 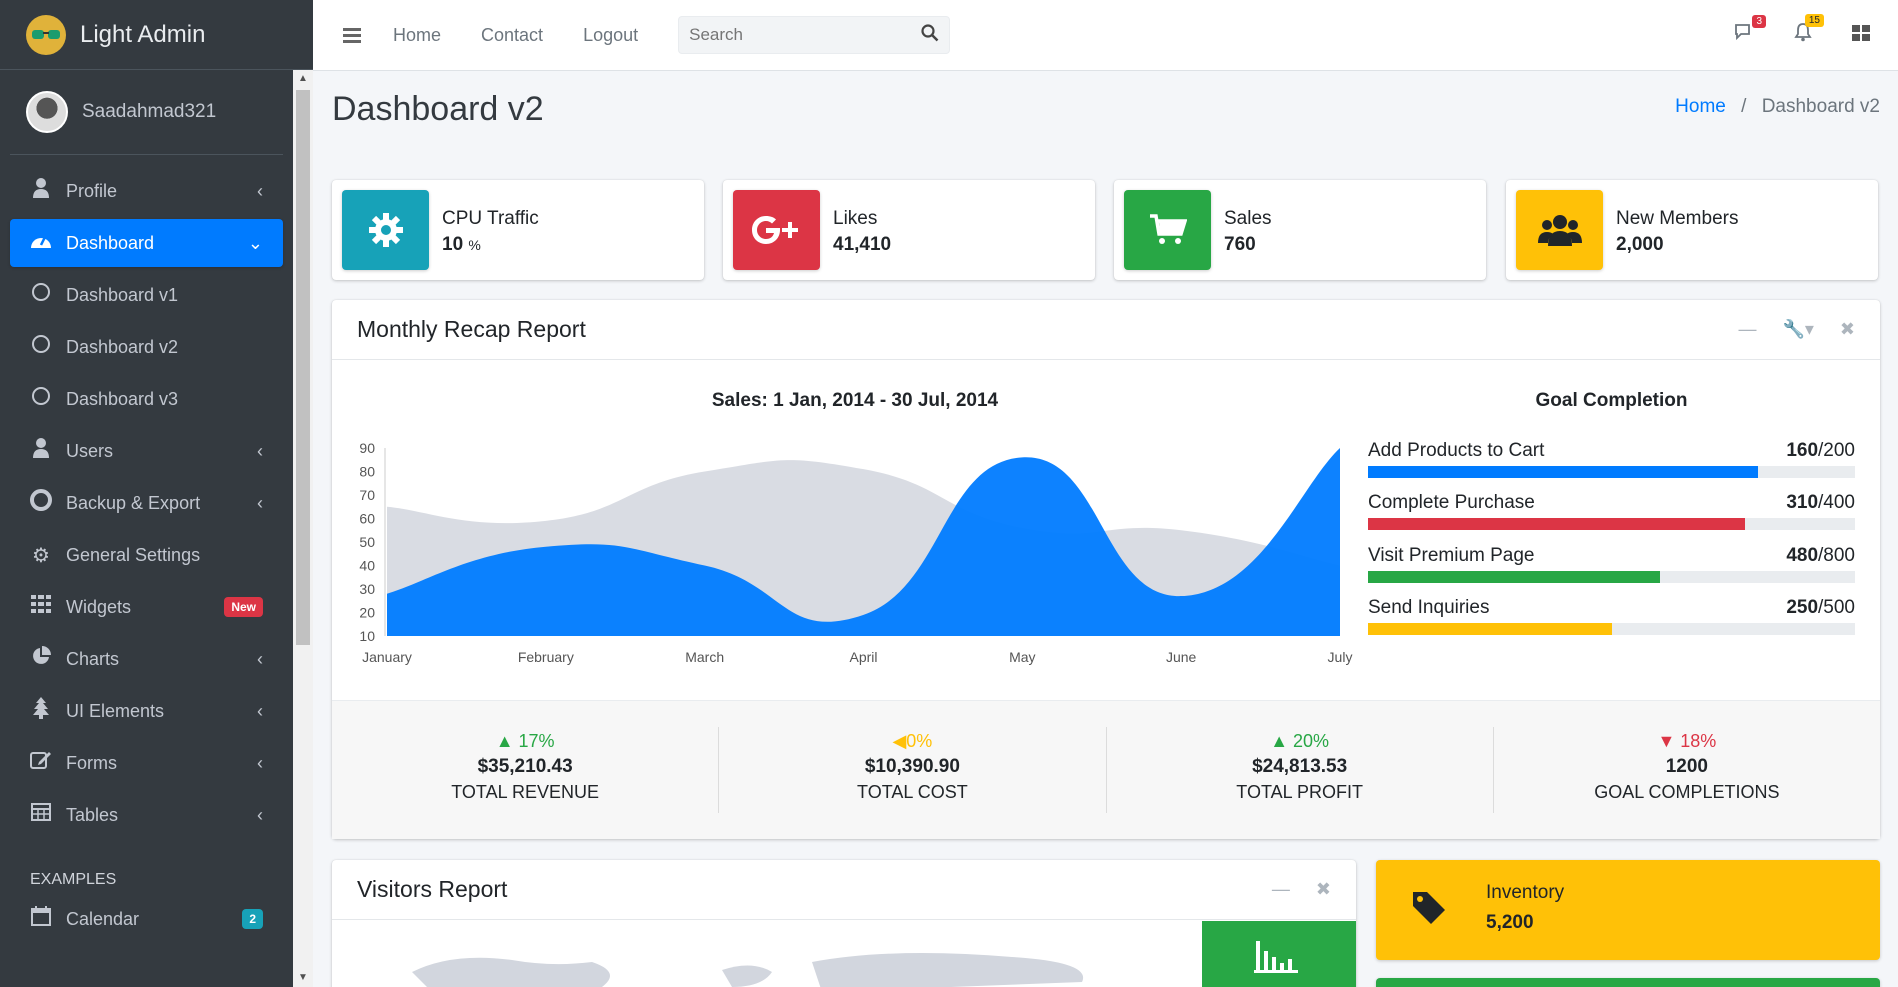 I want to click on y-tick-label: 20, so click(x=367, y=613).